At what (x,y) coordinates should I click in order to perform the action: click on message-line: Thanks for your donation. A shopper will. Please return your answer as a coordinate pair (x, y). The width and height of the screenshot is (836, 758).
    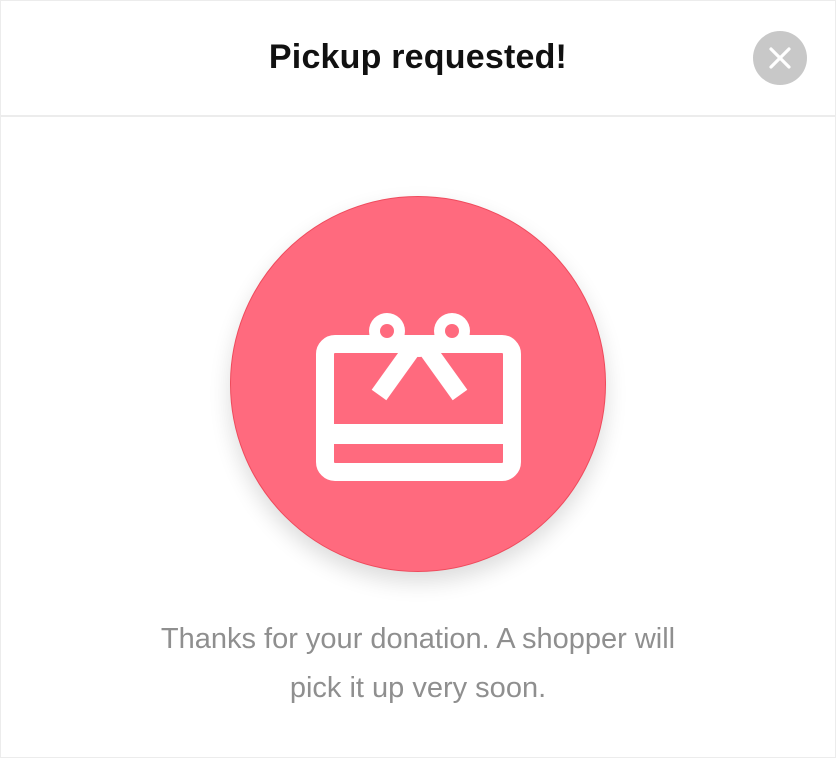
    Looking at the image, I should click on (418, 639).